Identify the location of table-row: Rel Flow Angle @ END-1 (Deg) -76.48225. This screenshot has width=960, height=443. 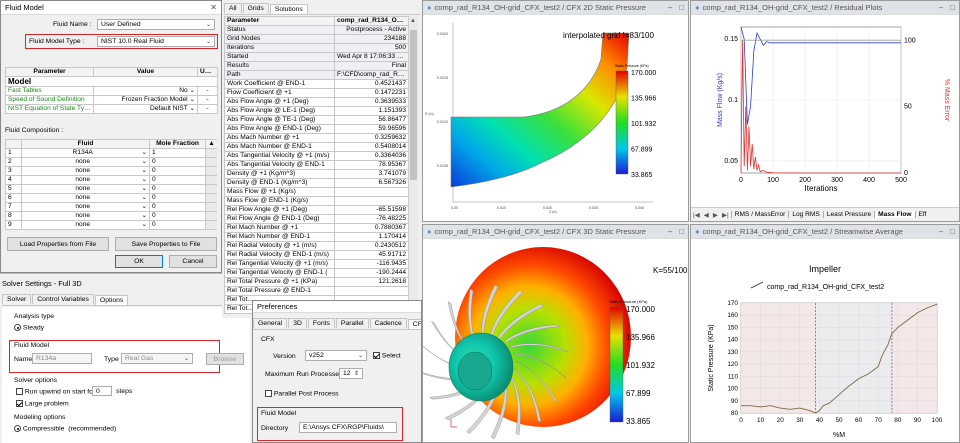
(316, 219).